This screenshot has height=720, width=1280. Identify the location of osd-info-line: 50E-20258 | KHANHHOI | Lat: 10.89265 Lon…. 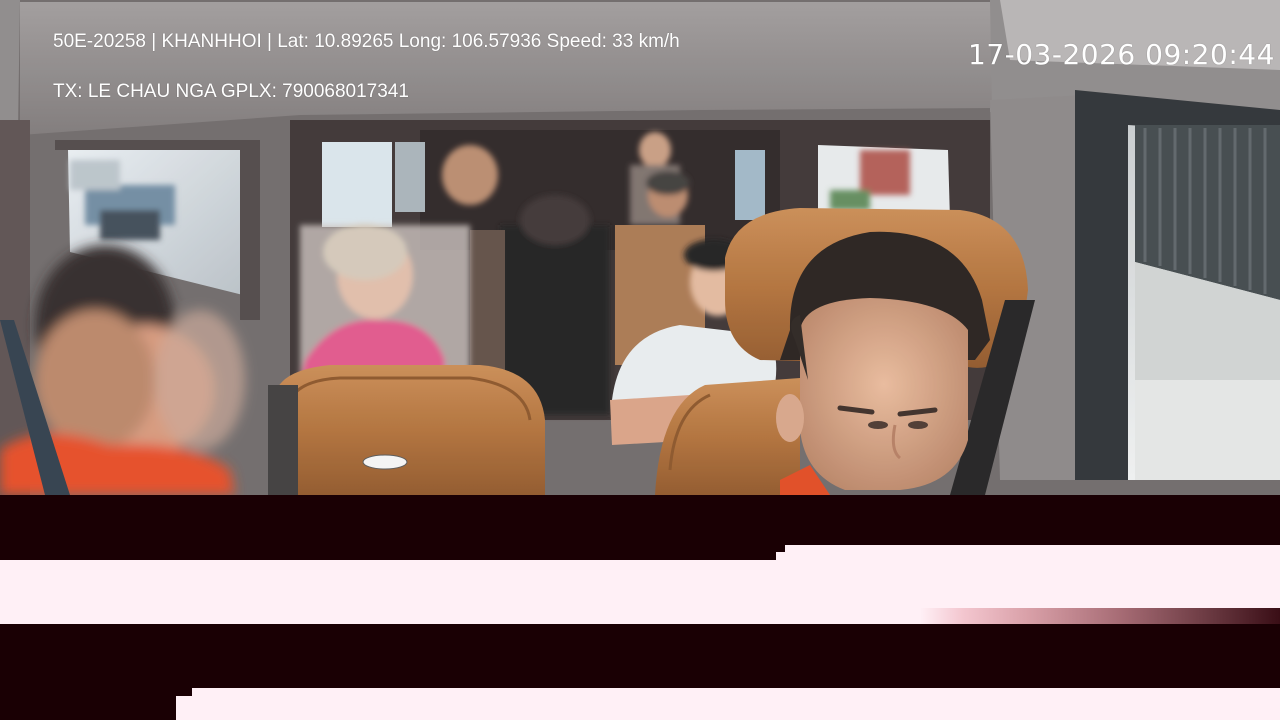
(366, 41).